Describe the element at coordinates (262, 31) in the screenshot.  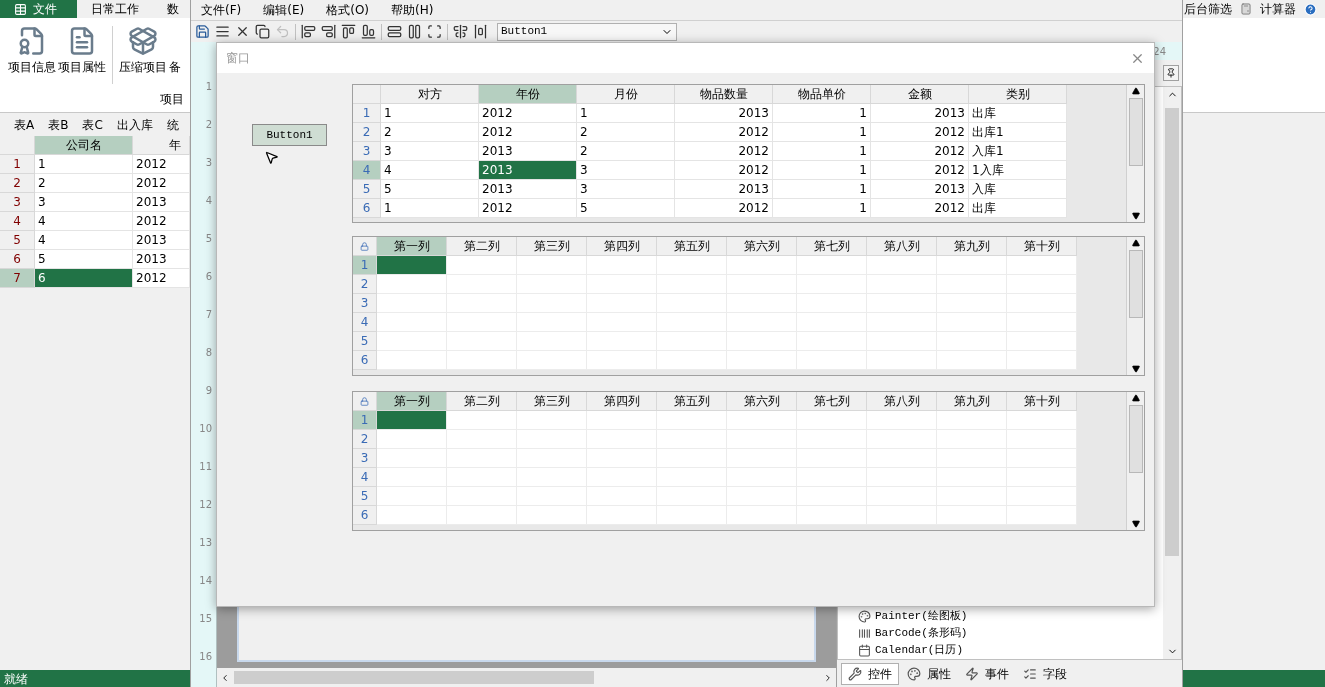
I see `copy-icon` at that location.